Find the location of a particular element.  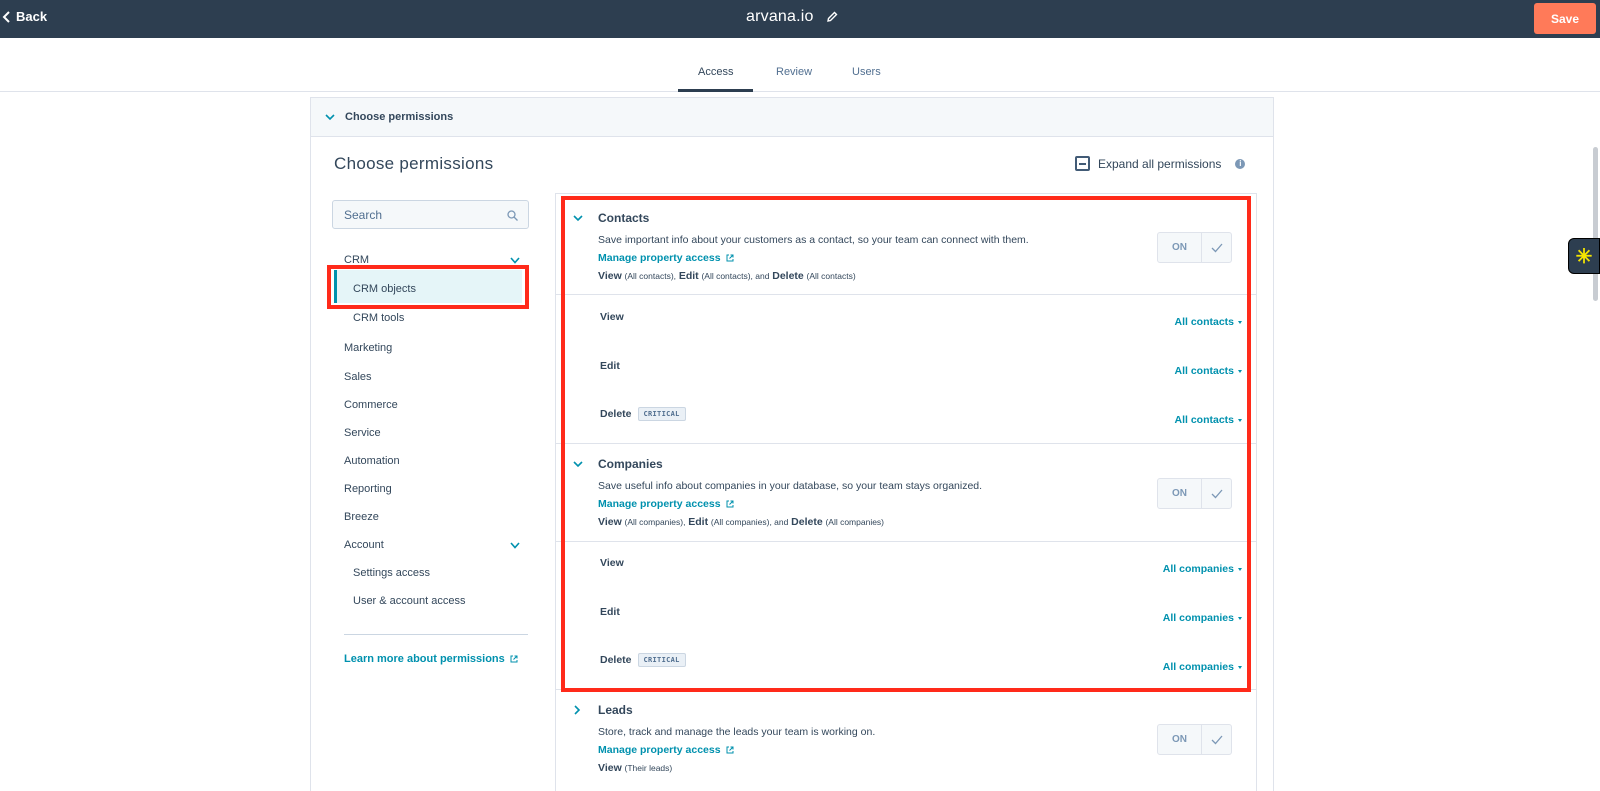

tab-access: Access is located at coordinates (716, 79).